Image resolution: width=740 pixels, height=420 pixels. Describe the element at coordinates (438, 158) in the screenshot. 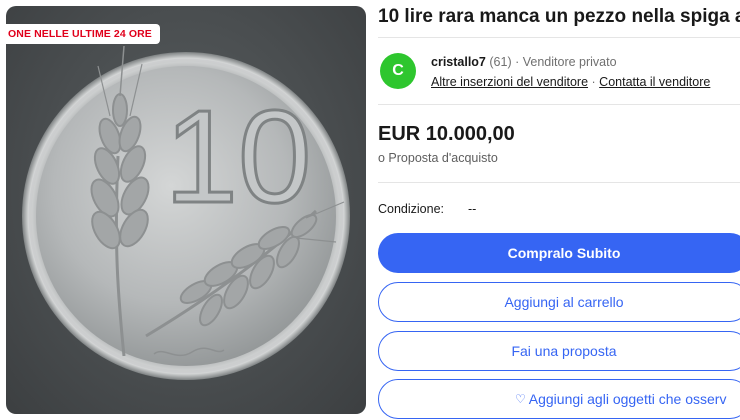

I see `offer-note: o Proposta d'acquisto` at that location.